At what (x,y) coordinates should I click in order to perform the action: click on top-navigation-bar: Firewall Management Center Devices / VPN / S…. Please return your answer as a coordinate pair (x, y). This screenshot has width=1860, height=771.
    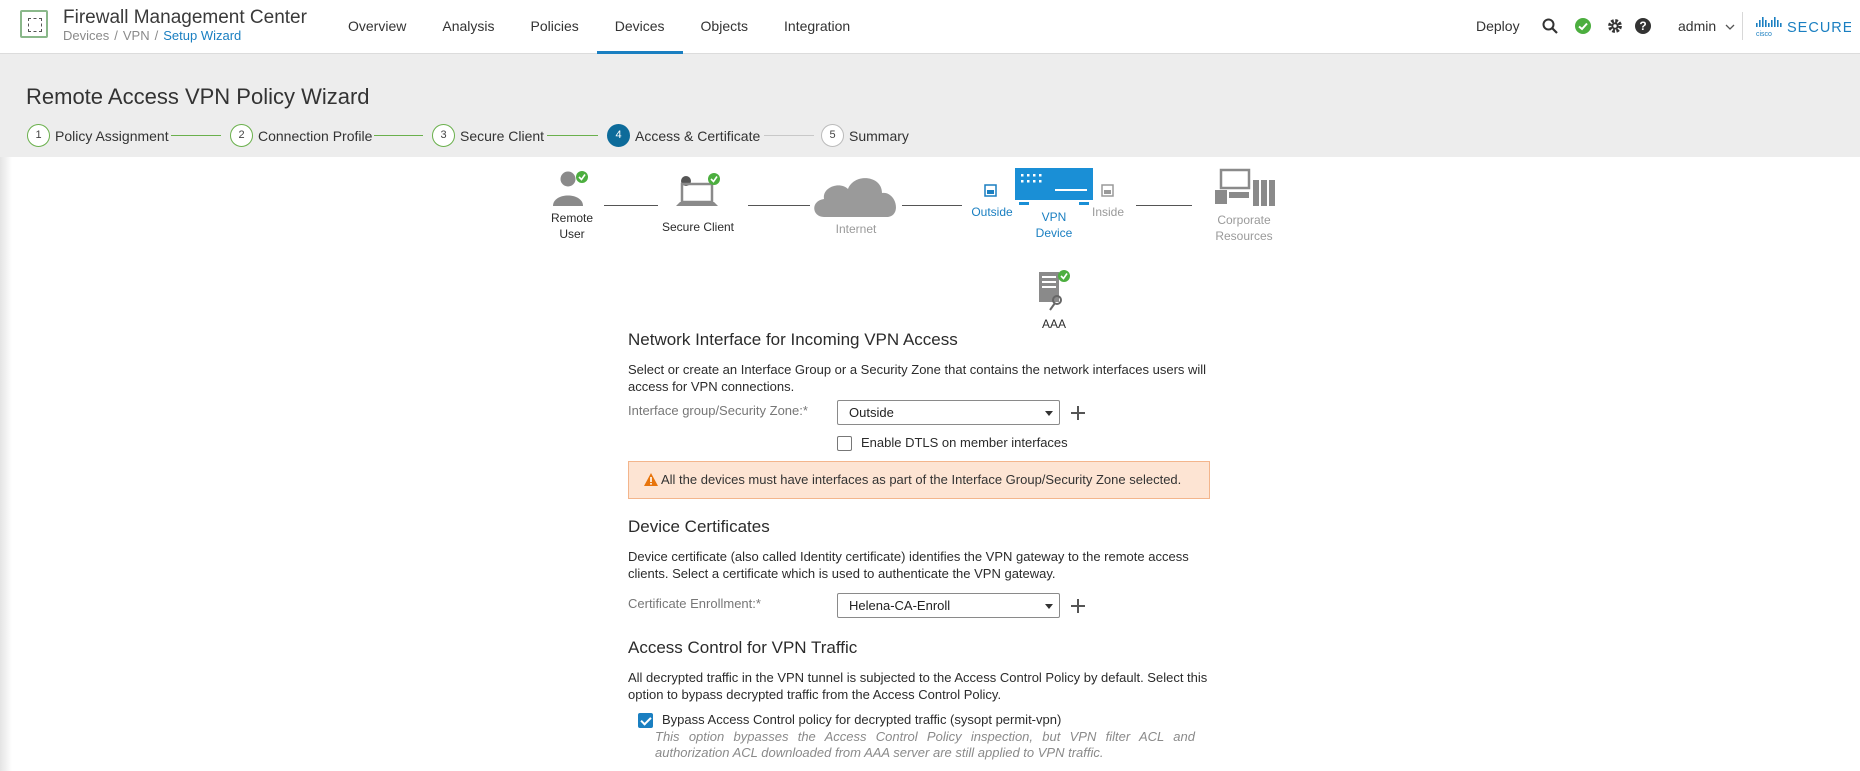
    Looking at the image, I should click on (930, 27).